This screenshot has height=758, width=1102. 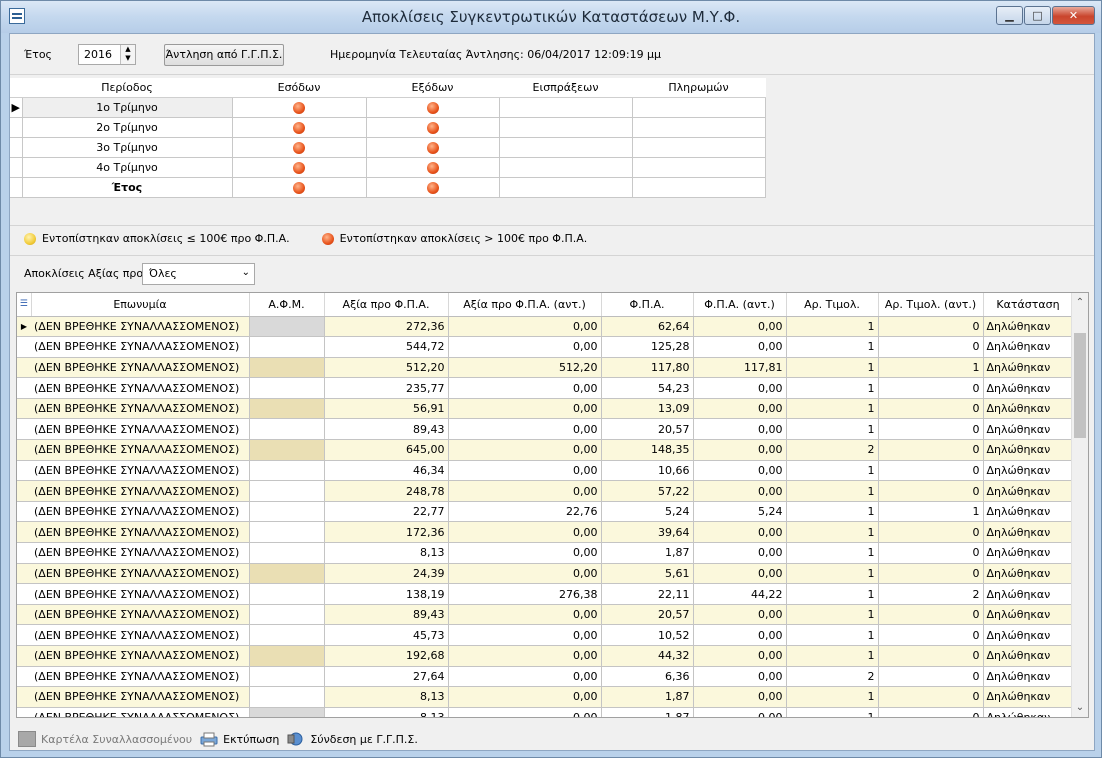 I want to click on connect-button: Σύνδεση με Γ.Γ.Π.Σ., so click(x=352, y=739).